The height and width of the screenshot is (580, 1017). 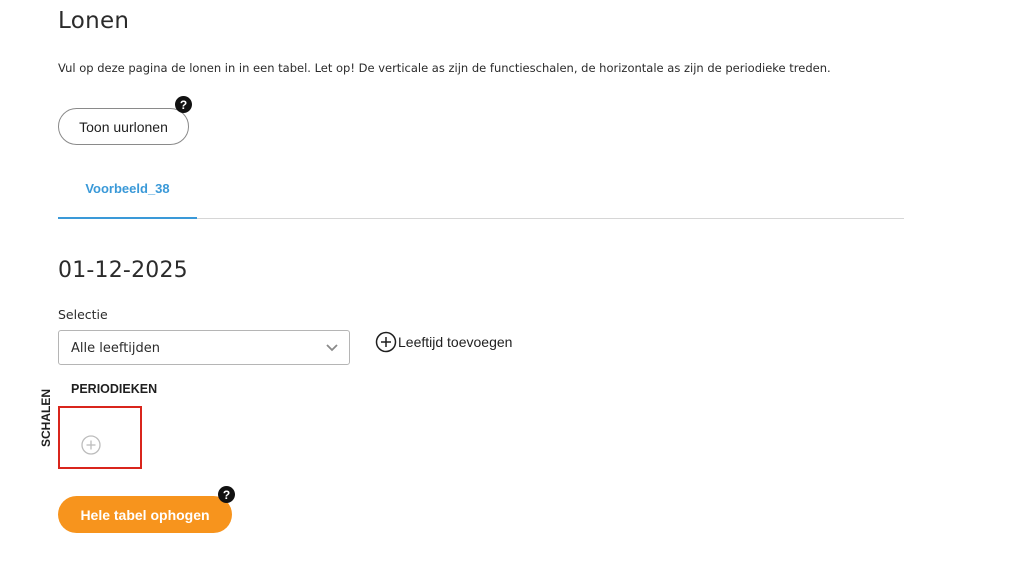 I want to click on page-title: Lonen, so click(x=94, y=21).